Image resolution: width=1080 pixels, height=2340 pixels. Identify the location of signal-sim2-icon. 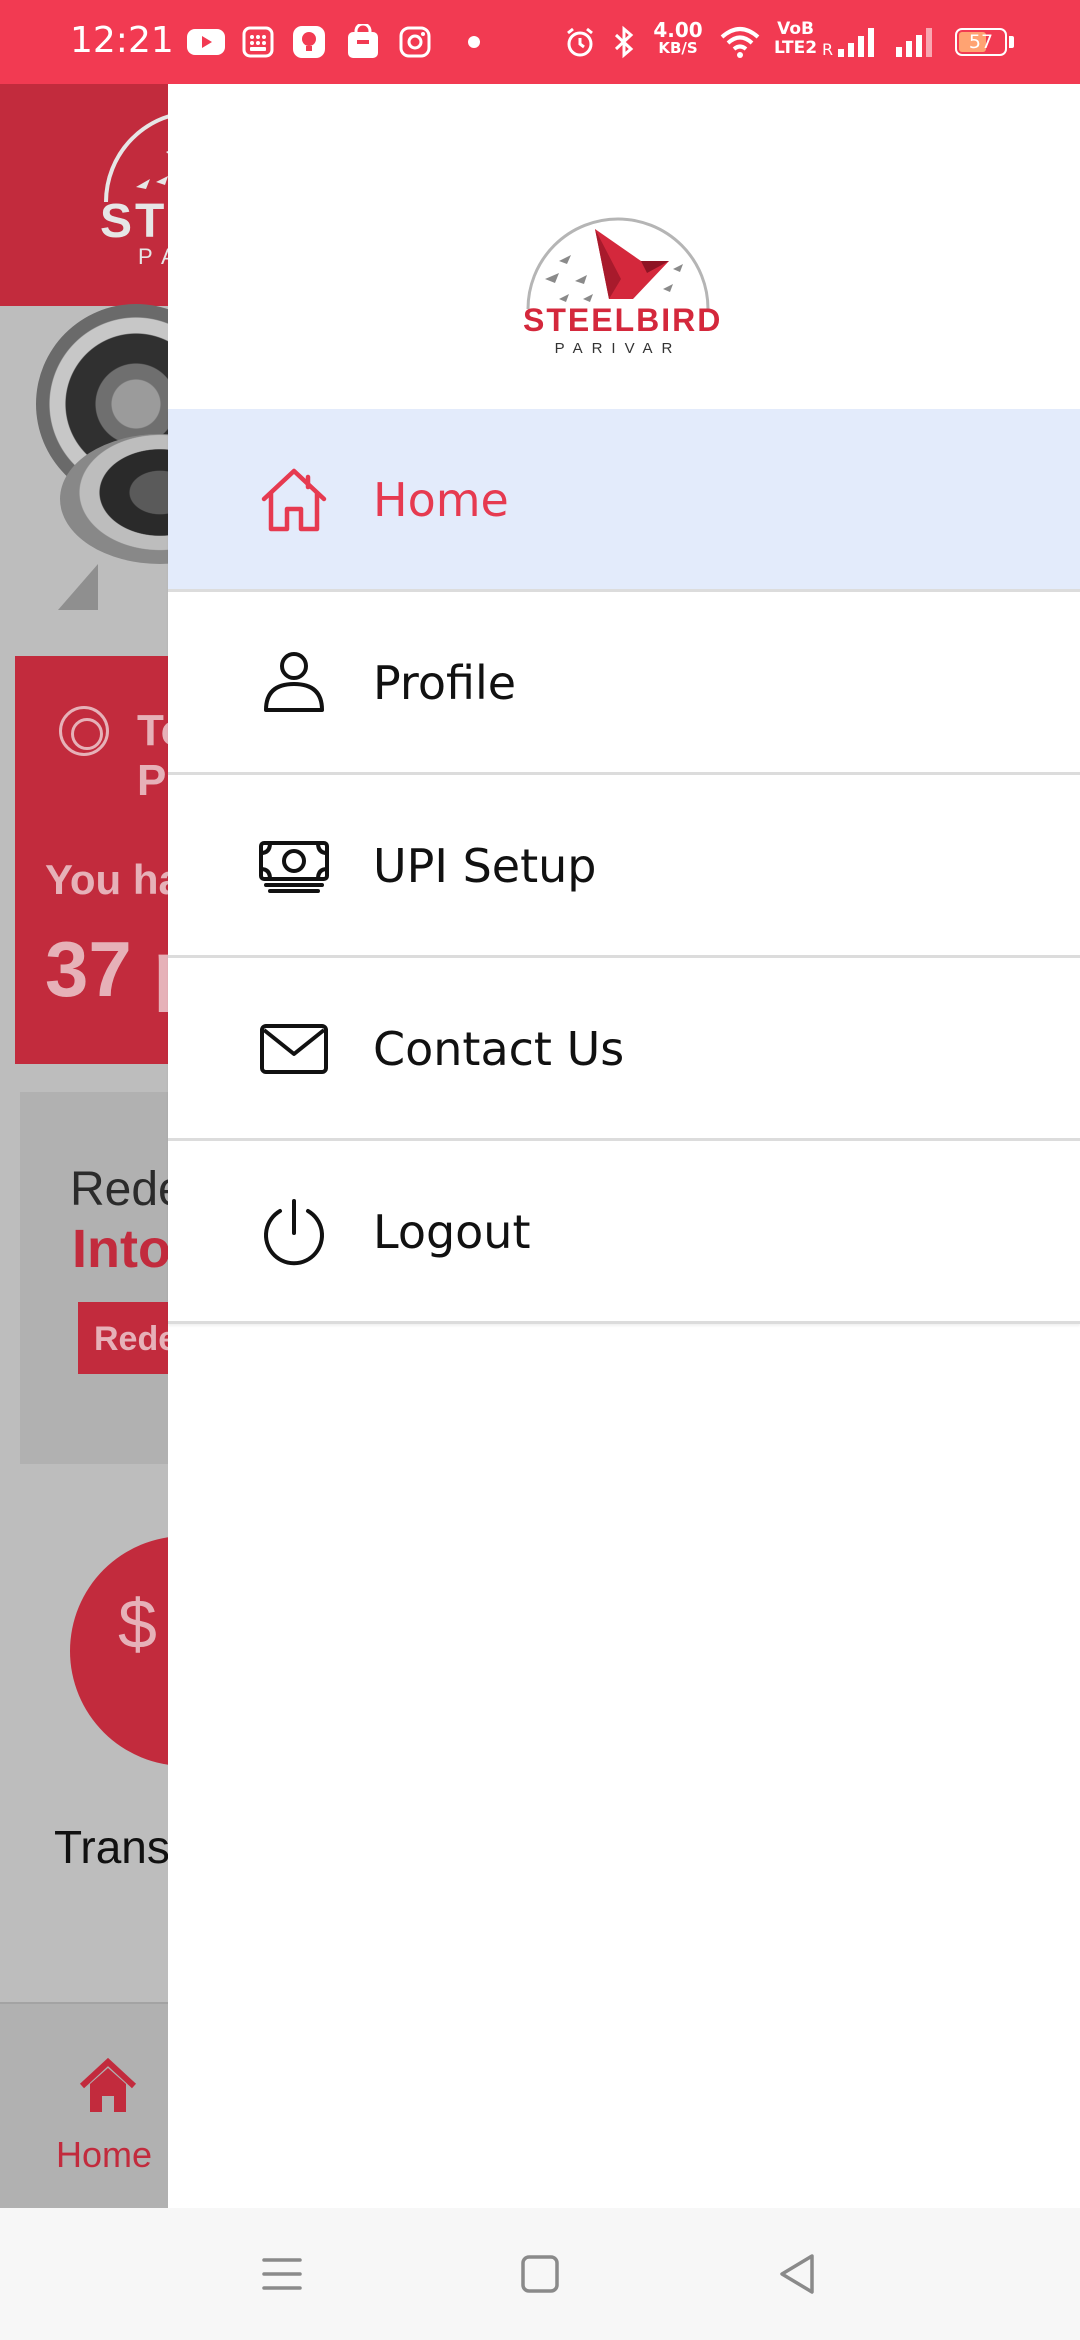
(917, 42).